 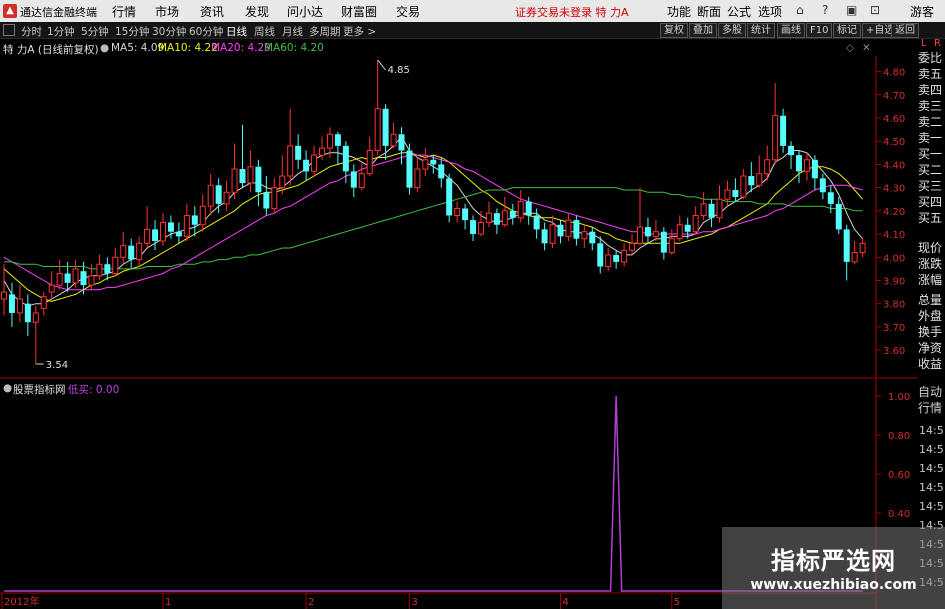 I want to click on price-tick-label: 3.70, so click(x=894, y=328).